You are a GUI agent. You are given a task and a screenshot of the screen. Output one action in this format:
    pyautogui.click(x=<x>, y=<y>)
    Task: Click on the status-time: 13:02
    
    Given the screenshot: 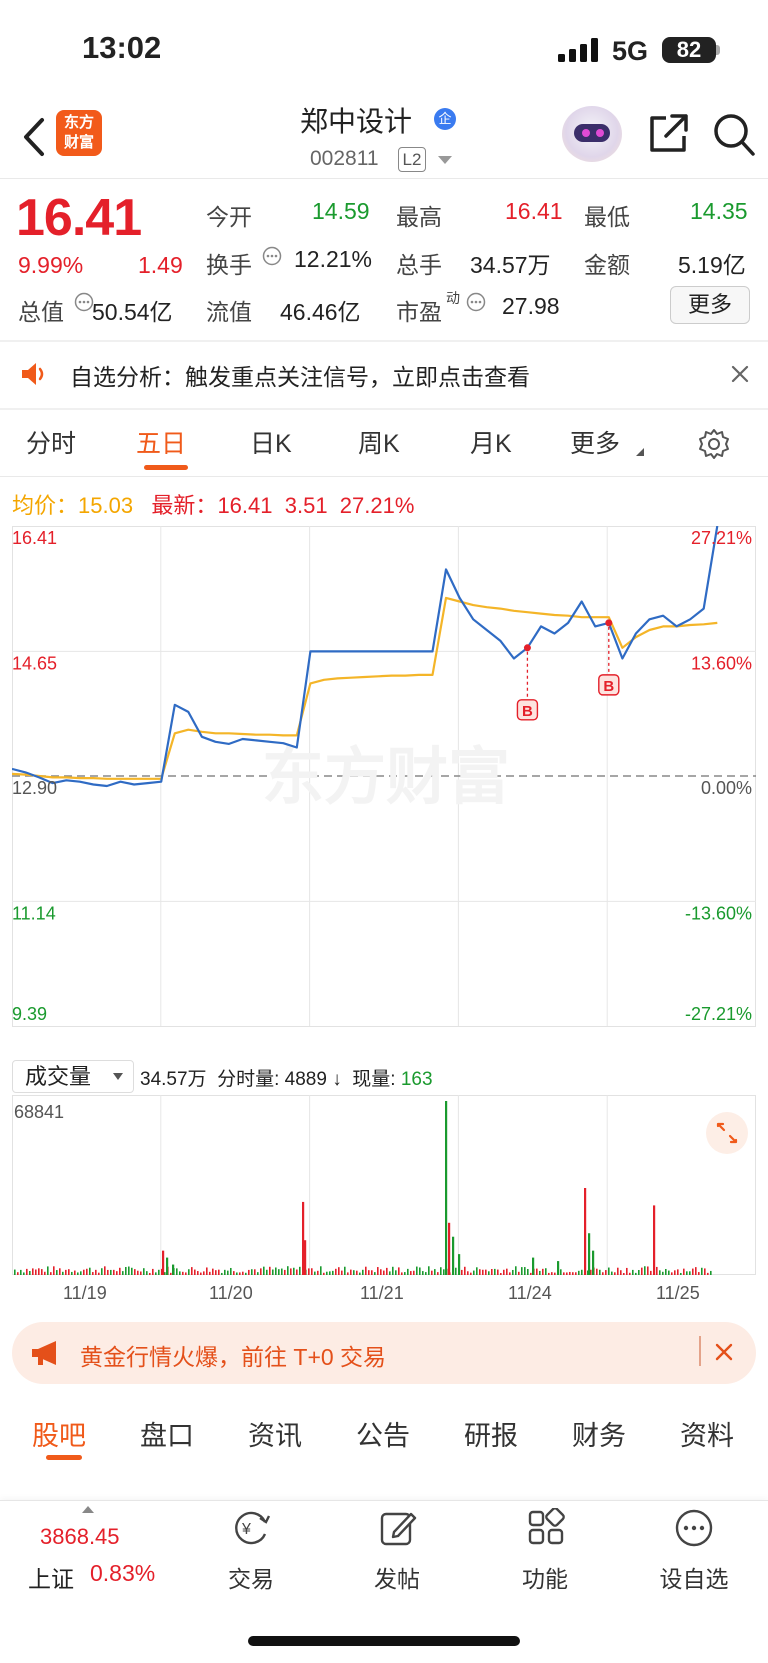 What is the action you would take?
    pyautogui.click(x=122, y=47)
    